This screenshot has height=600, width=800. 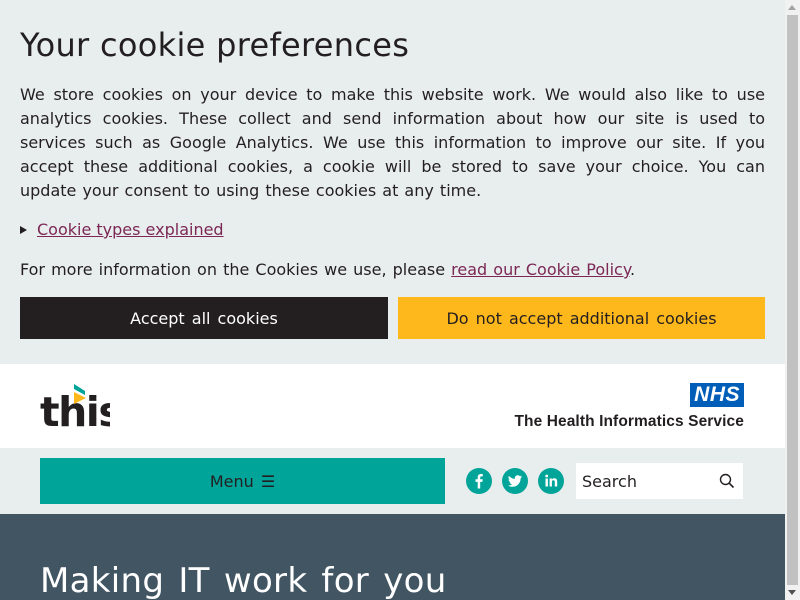 I want to click on cookie-policy-suffix: ., so click(x=633, y=269).